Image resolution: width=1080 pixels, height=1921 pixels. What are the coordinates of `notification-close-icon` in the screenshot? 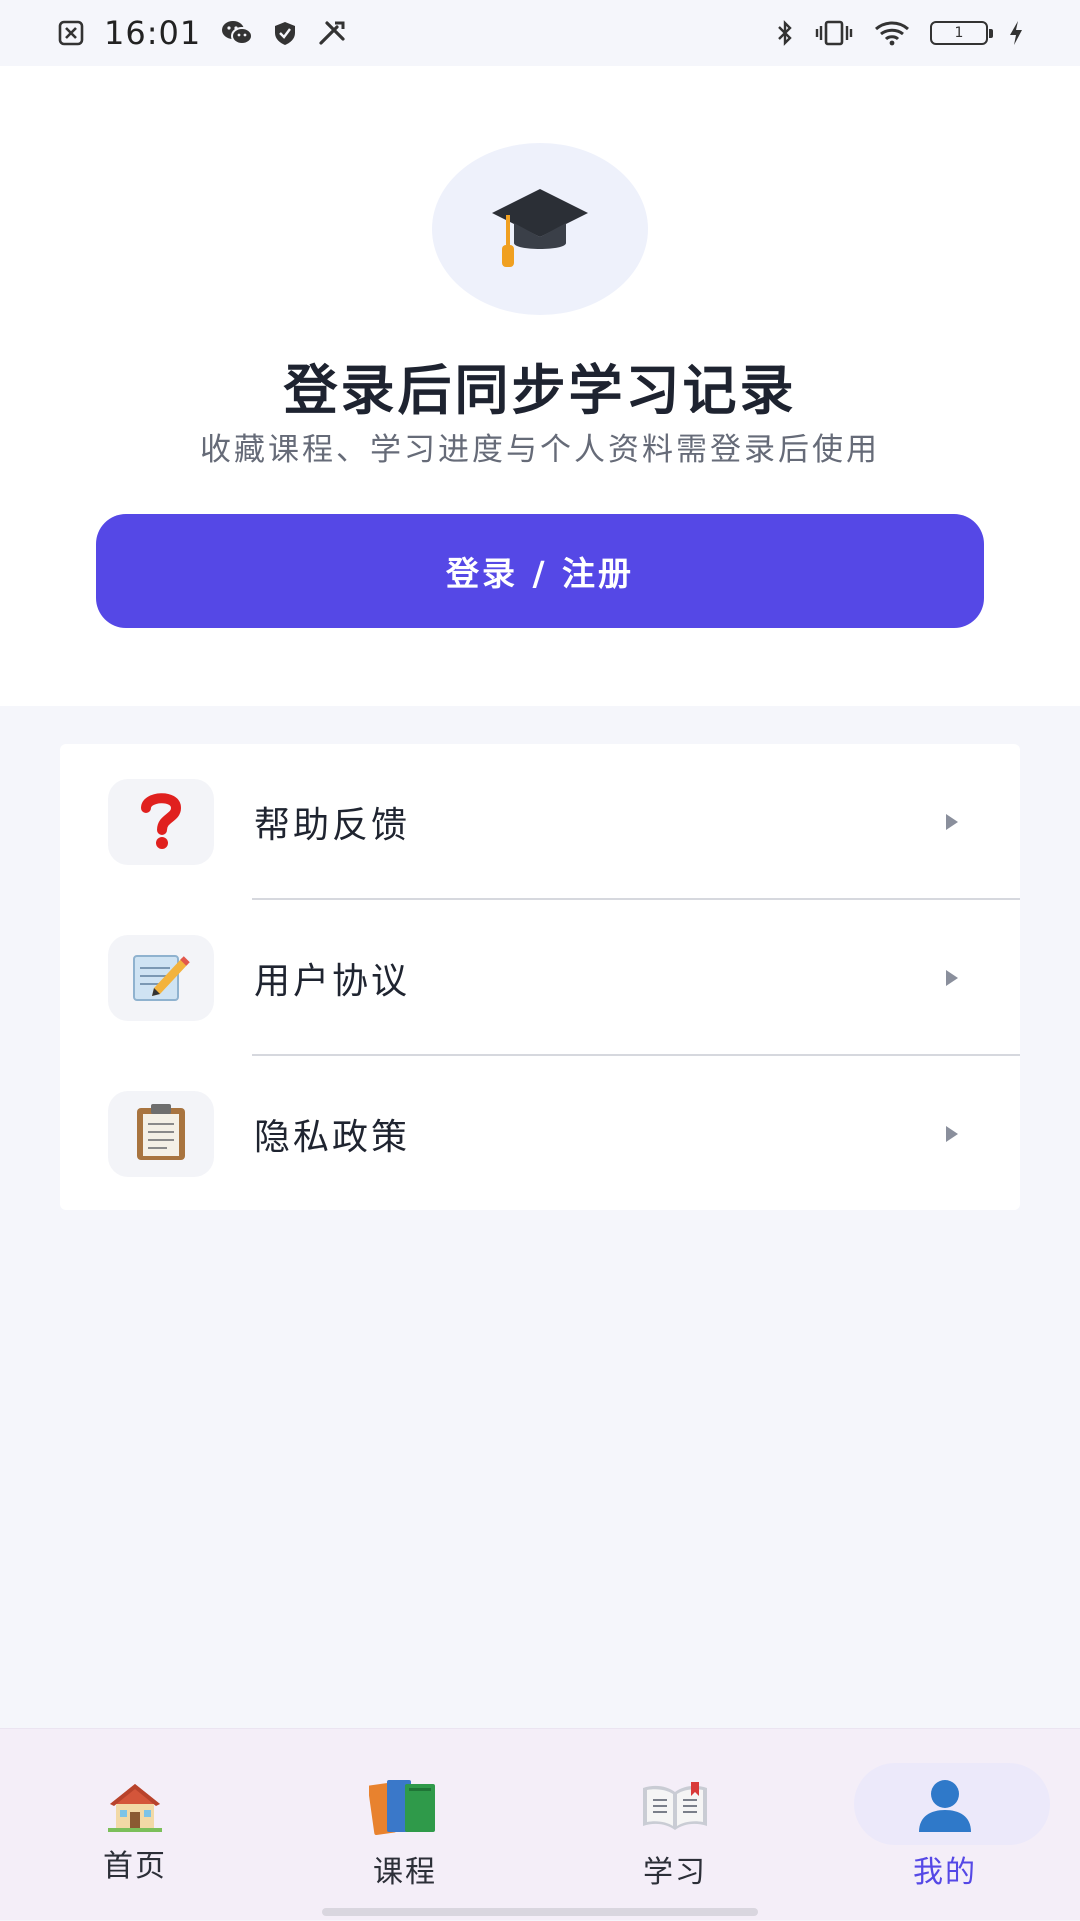 It's located at (71, 33).